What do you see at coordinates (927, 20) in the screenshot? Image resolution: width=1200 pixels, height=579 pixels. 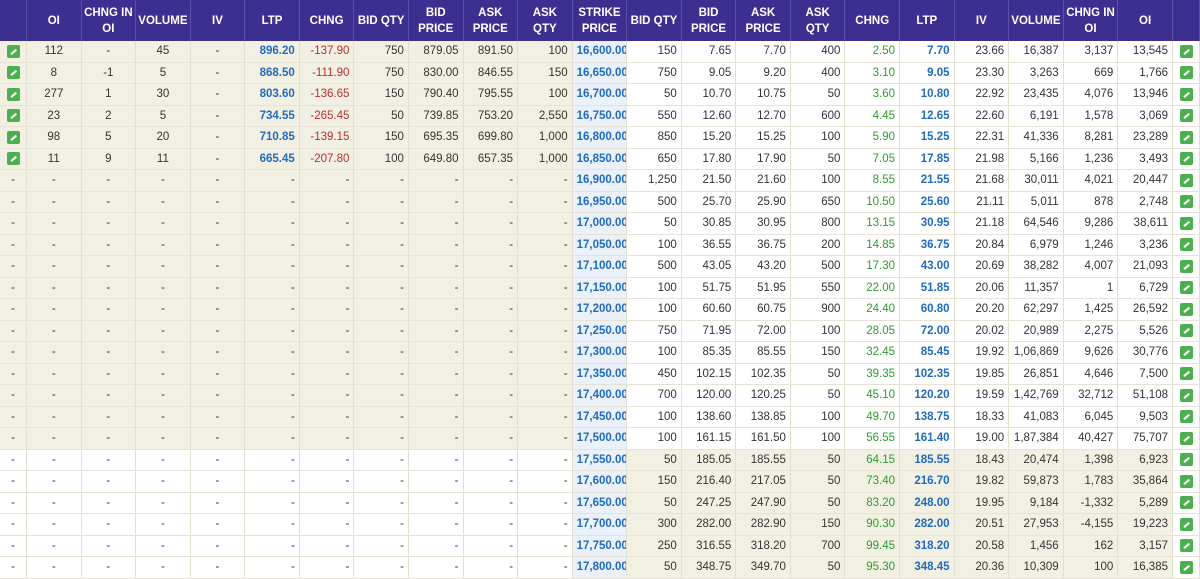 I see `header-put-ltp: LTP` at bounding box center [927, 20].